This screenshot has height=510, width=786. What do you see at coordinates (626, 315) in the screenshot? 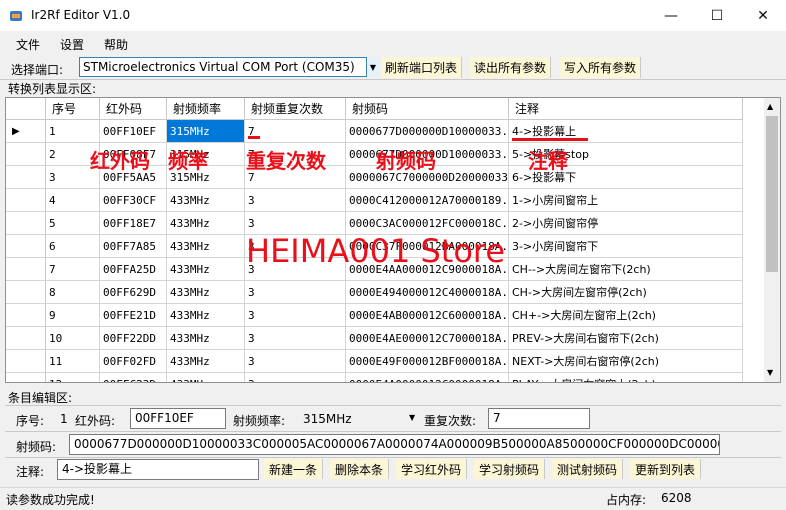
I see `cell-comment: CH+->大房间左窗帘上(2ch)` at bounding box center [626, 315].